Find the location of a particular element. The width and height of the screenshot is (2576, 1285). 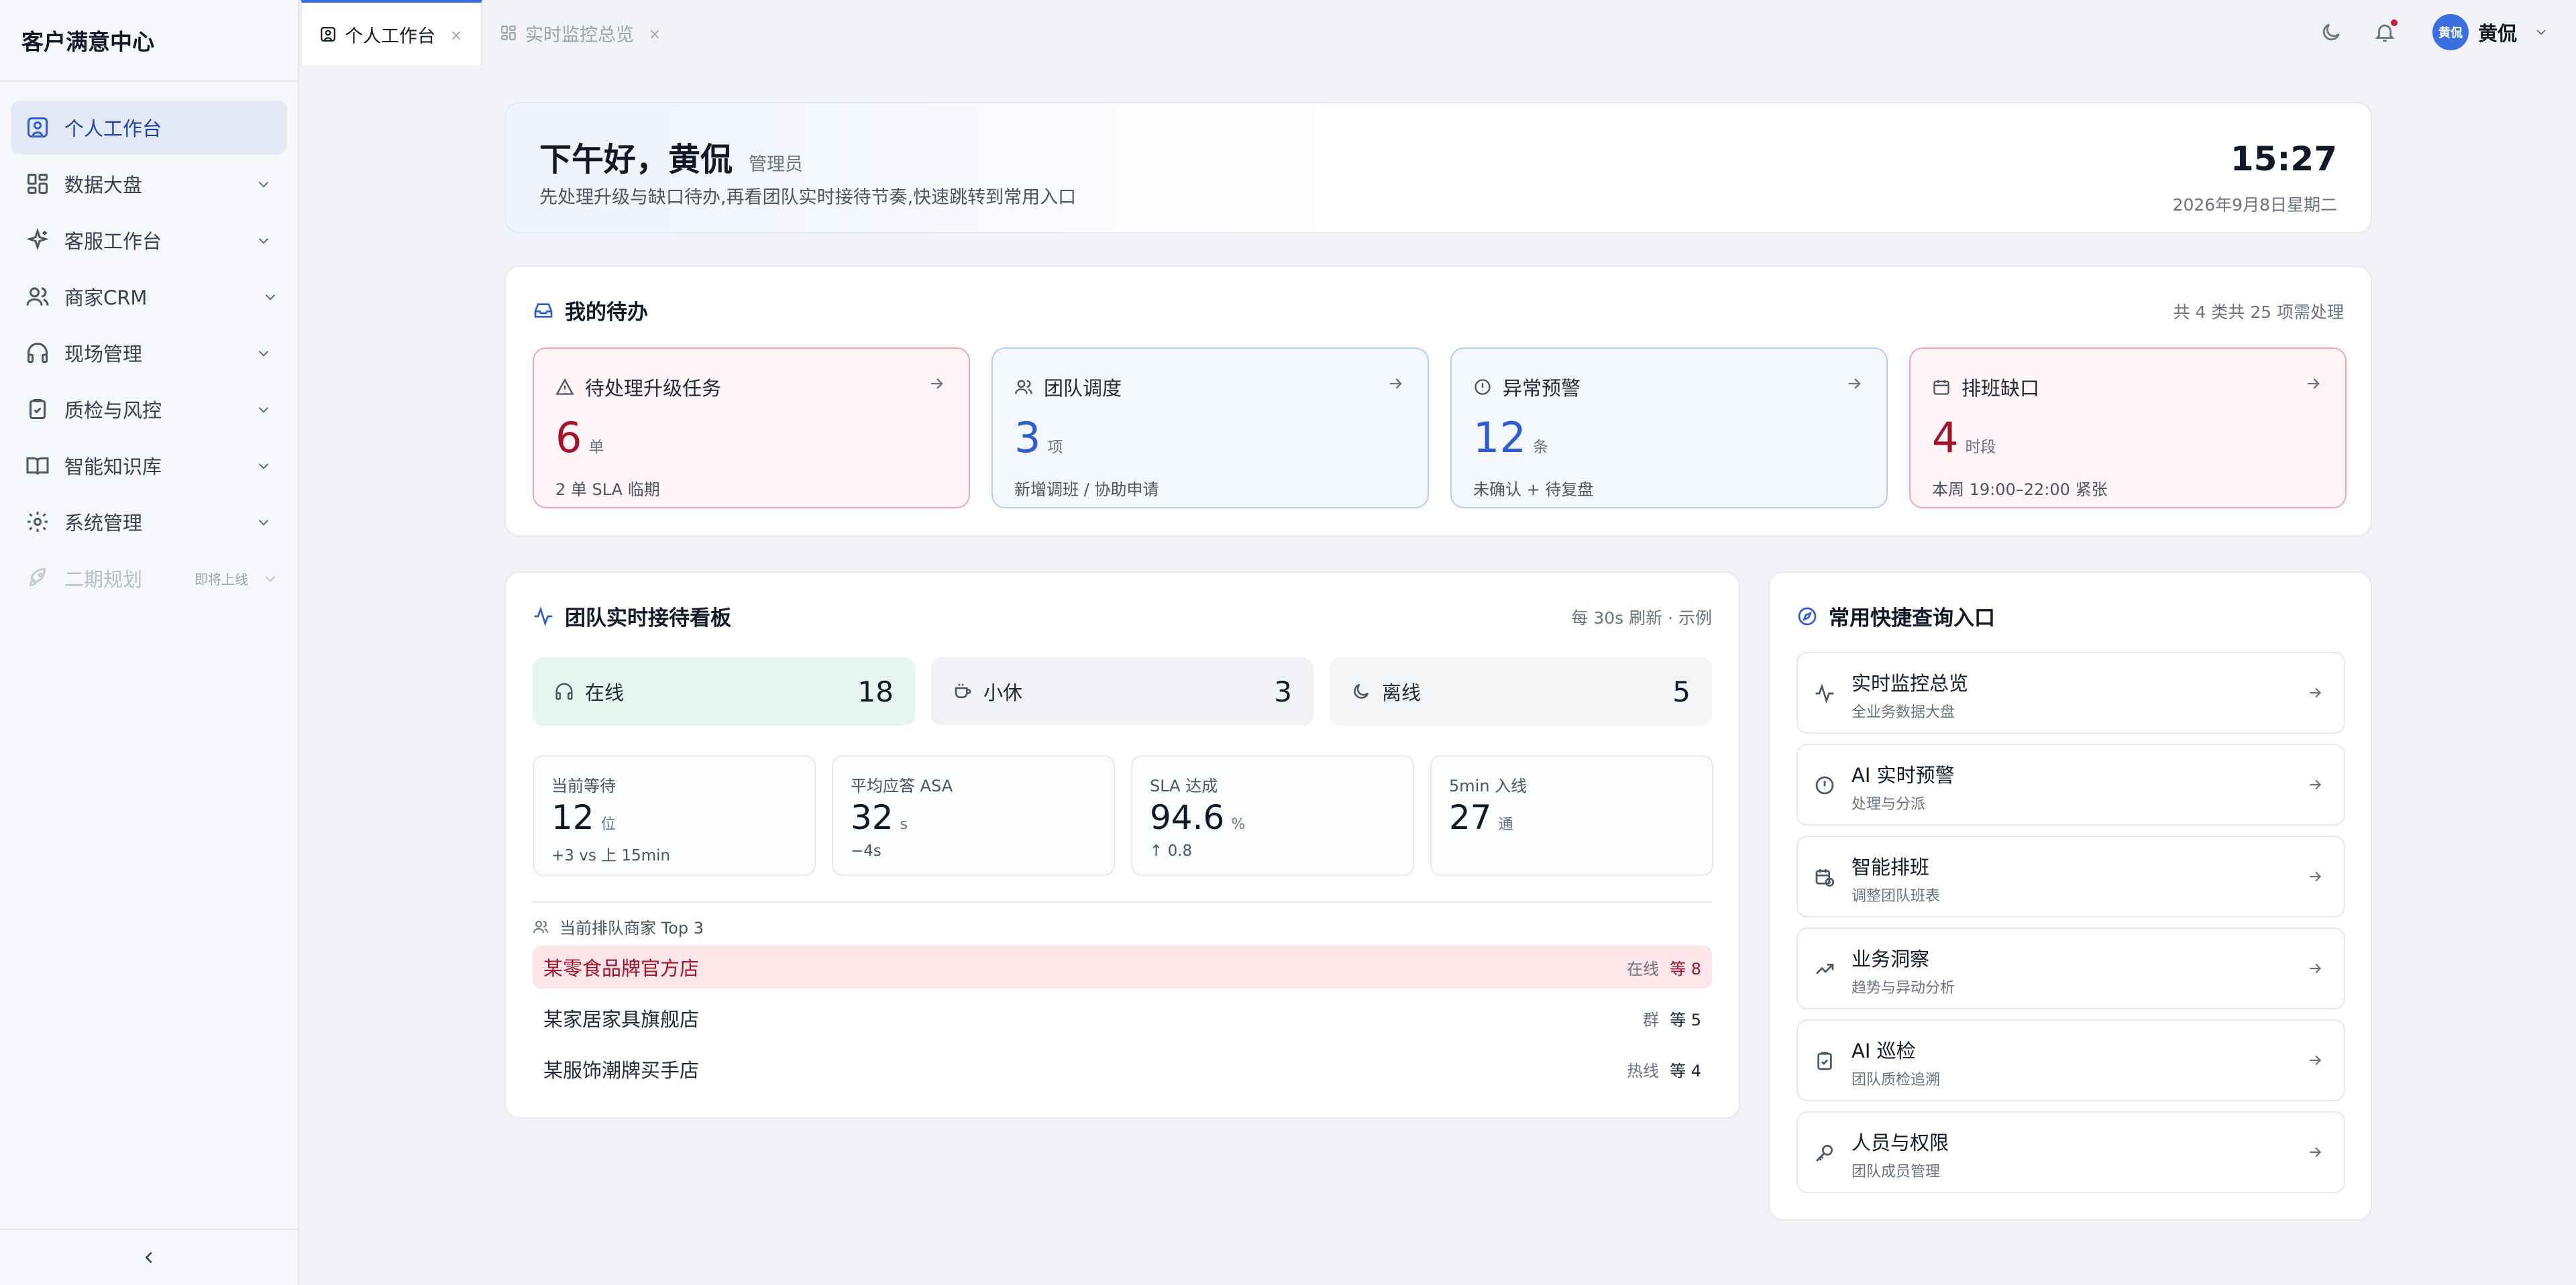

chevron-left-icon is located at coordinates (149, 1257).